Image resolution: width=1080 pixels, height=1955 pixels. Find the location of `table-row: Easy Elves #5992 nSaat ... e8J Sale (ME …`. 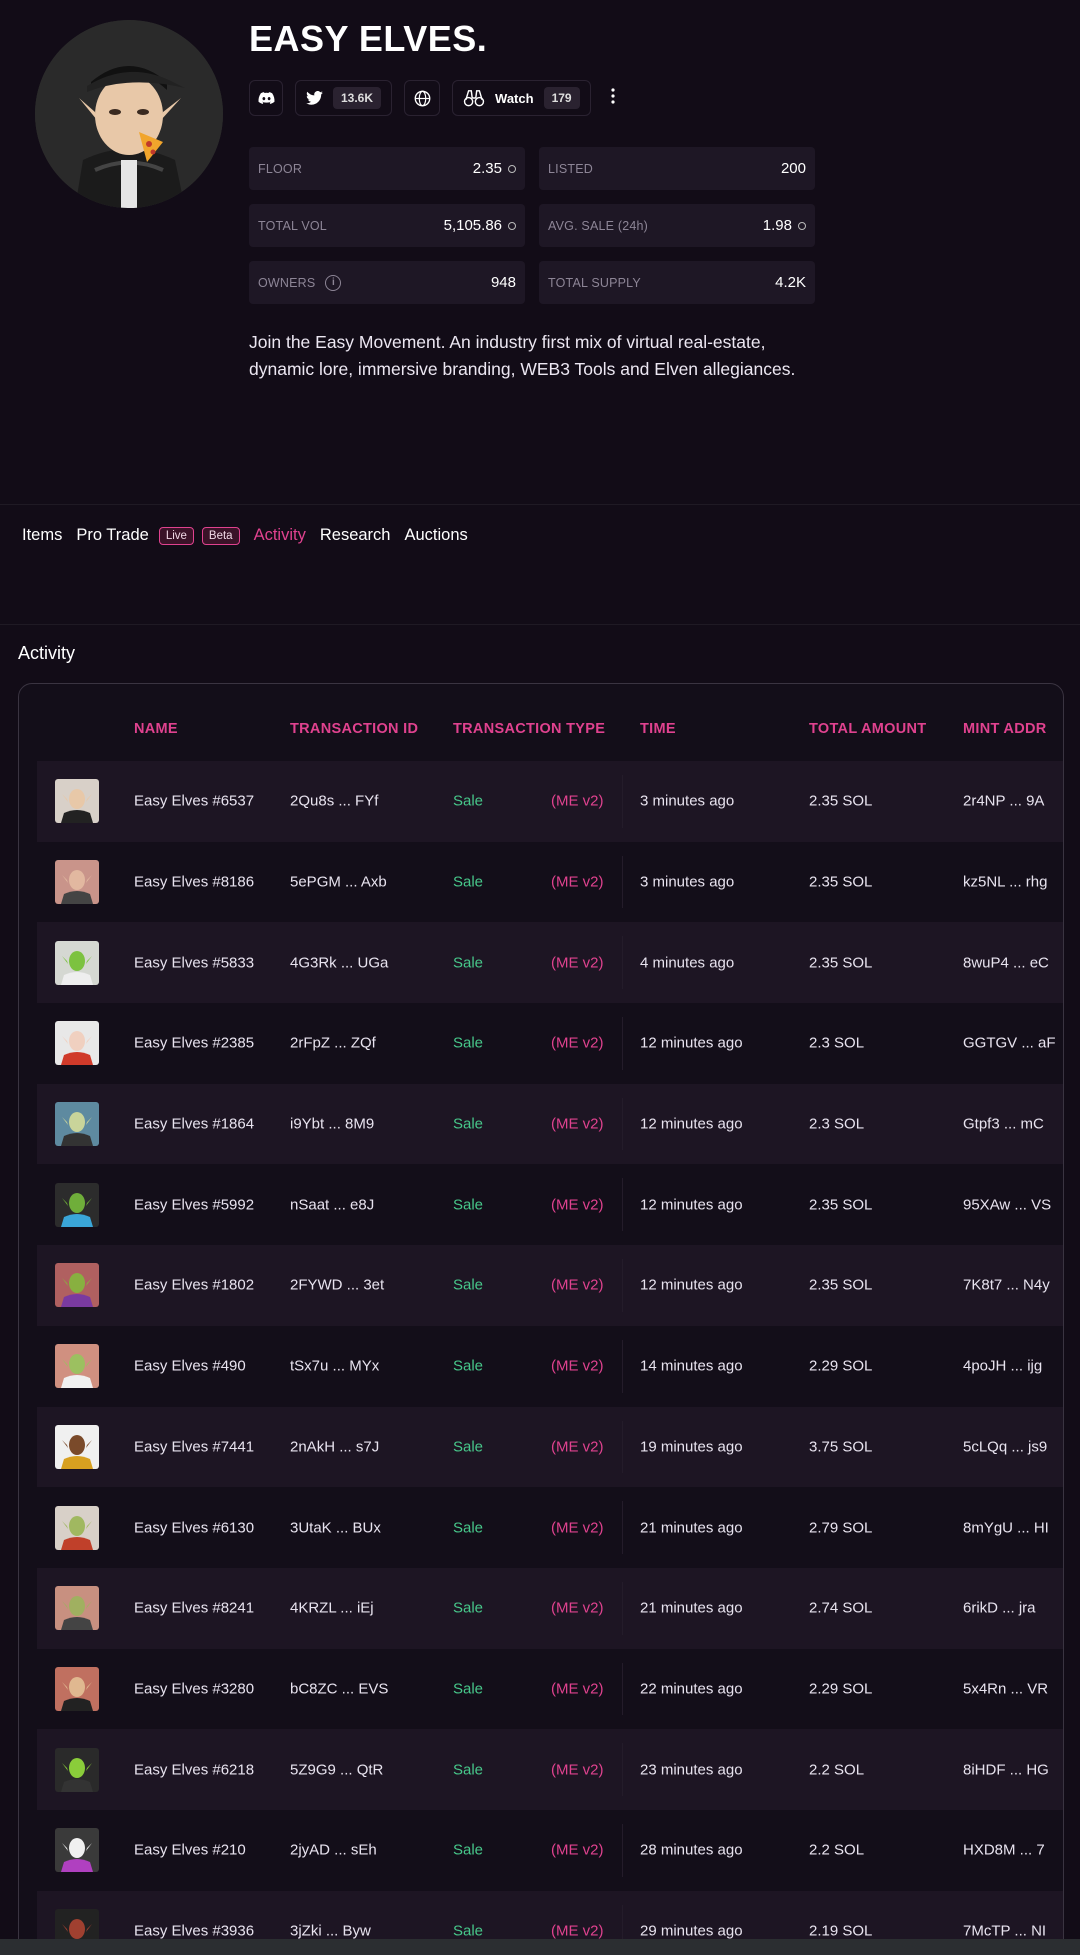

table-row: Easy Elves #5992 nSaat ... e8J Sale (ME … is located at coordinates (550, 1204).